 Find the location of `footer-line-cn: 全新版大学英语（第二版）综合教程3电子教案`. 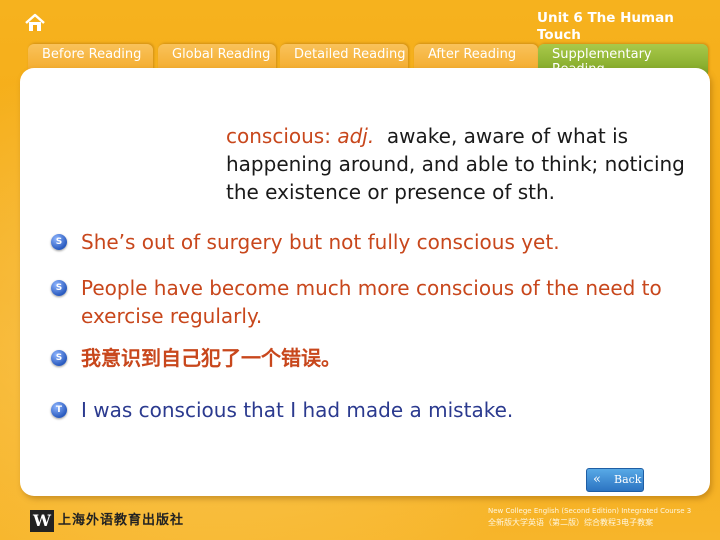

footer-line-cn: 全新版大学英语（第二版）综合教程3电子教案 is located at coordinates (571, 522).